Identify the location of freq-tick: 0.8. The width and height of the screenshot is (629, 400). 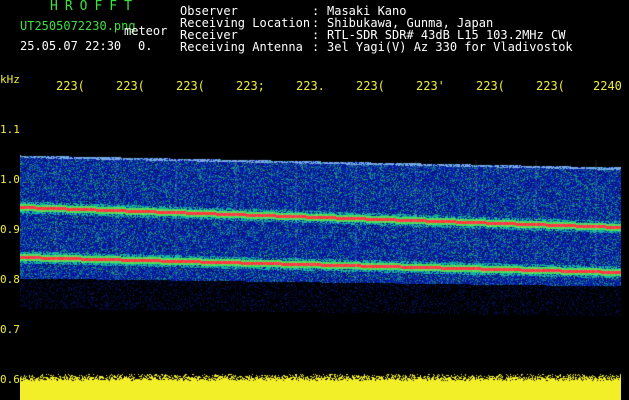
(10, 279).